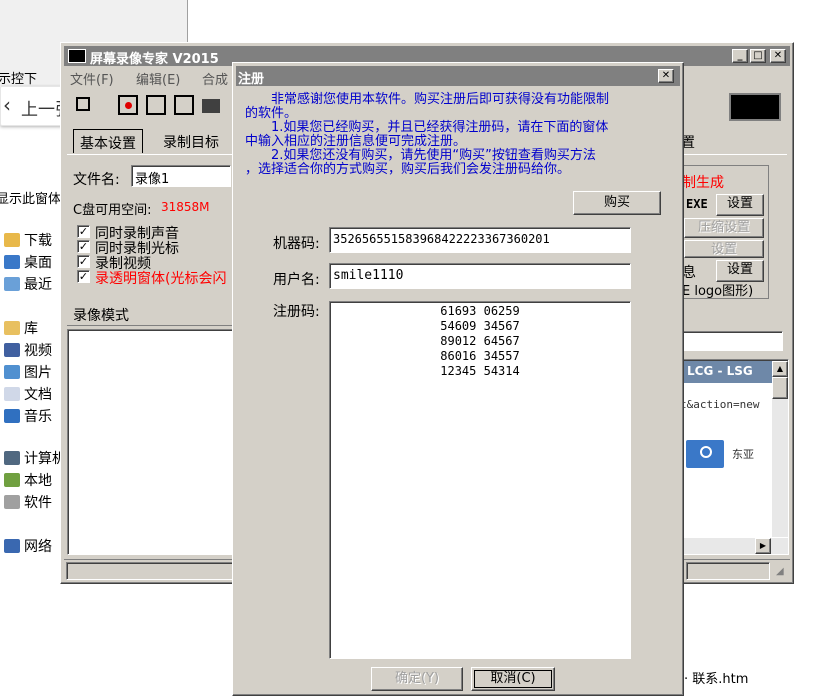 The height and width of the screenshot is (696, 833). Describe the element at coordinates (28, 416) in the screenshot. I see `tree-item: 音乐` at that location.